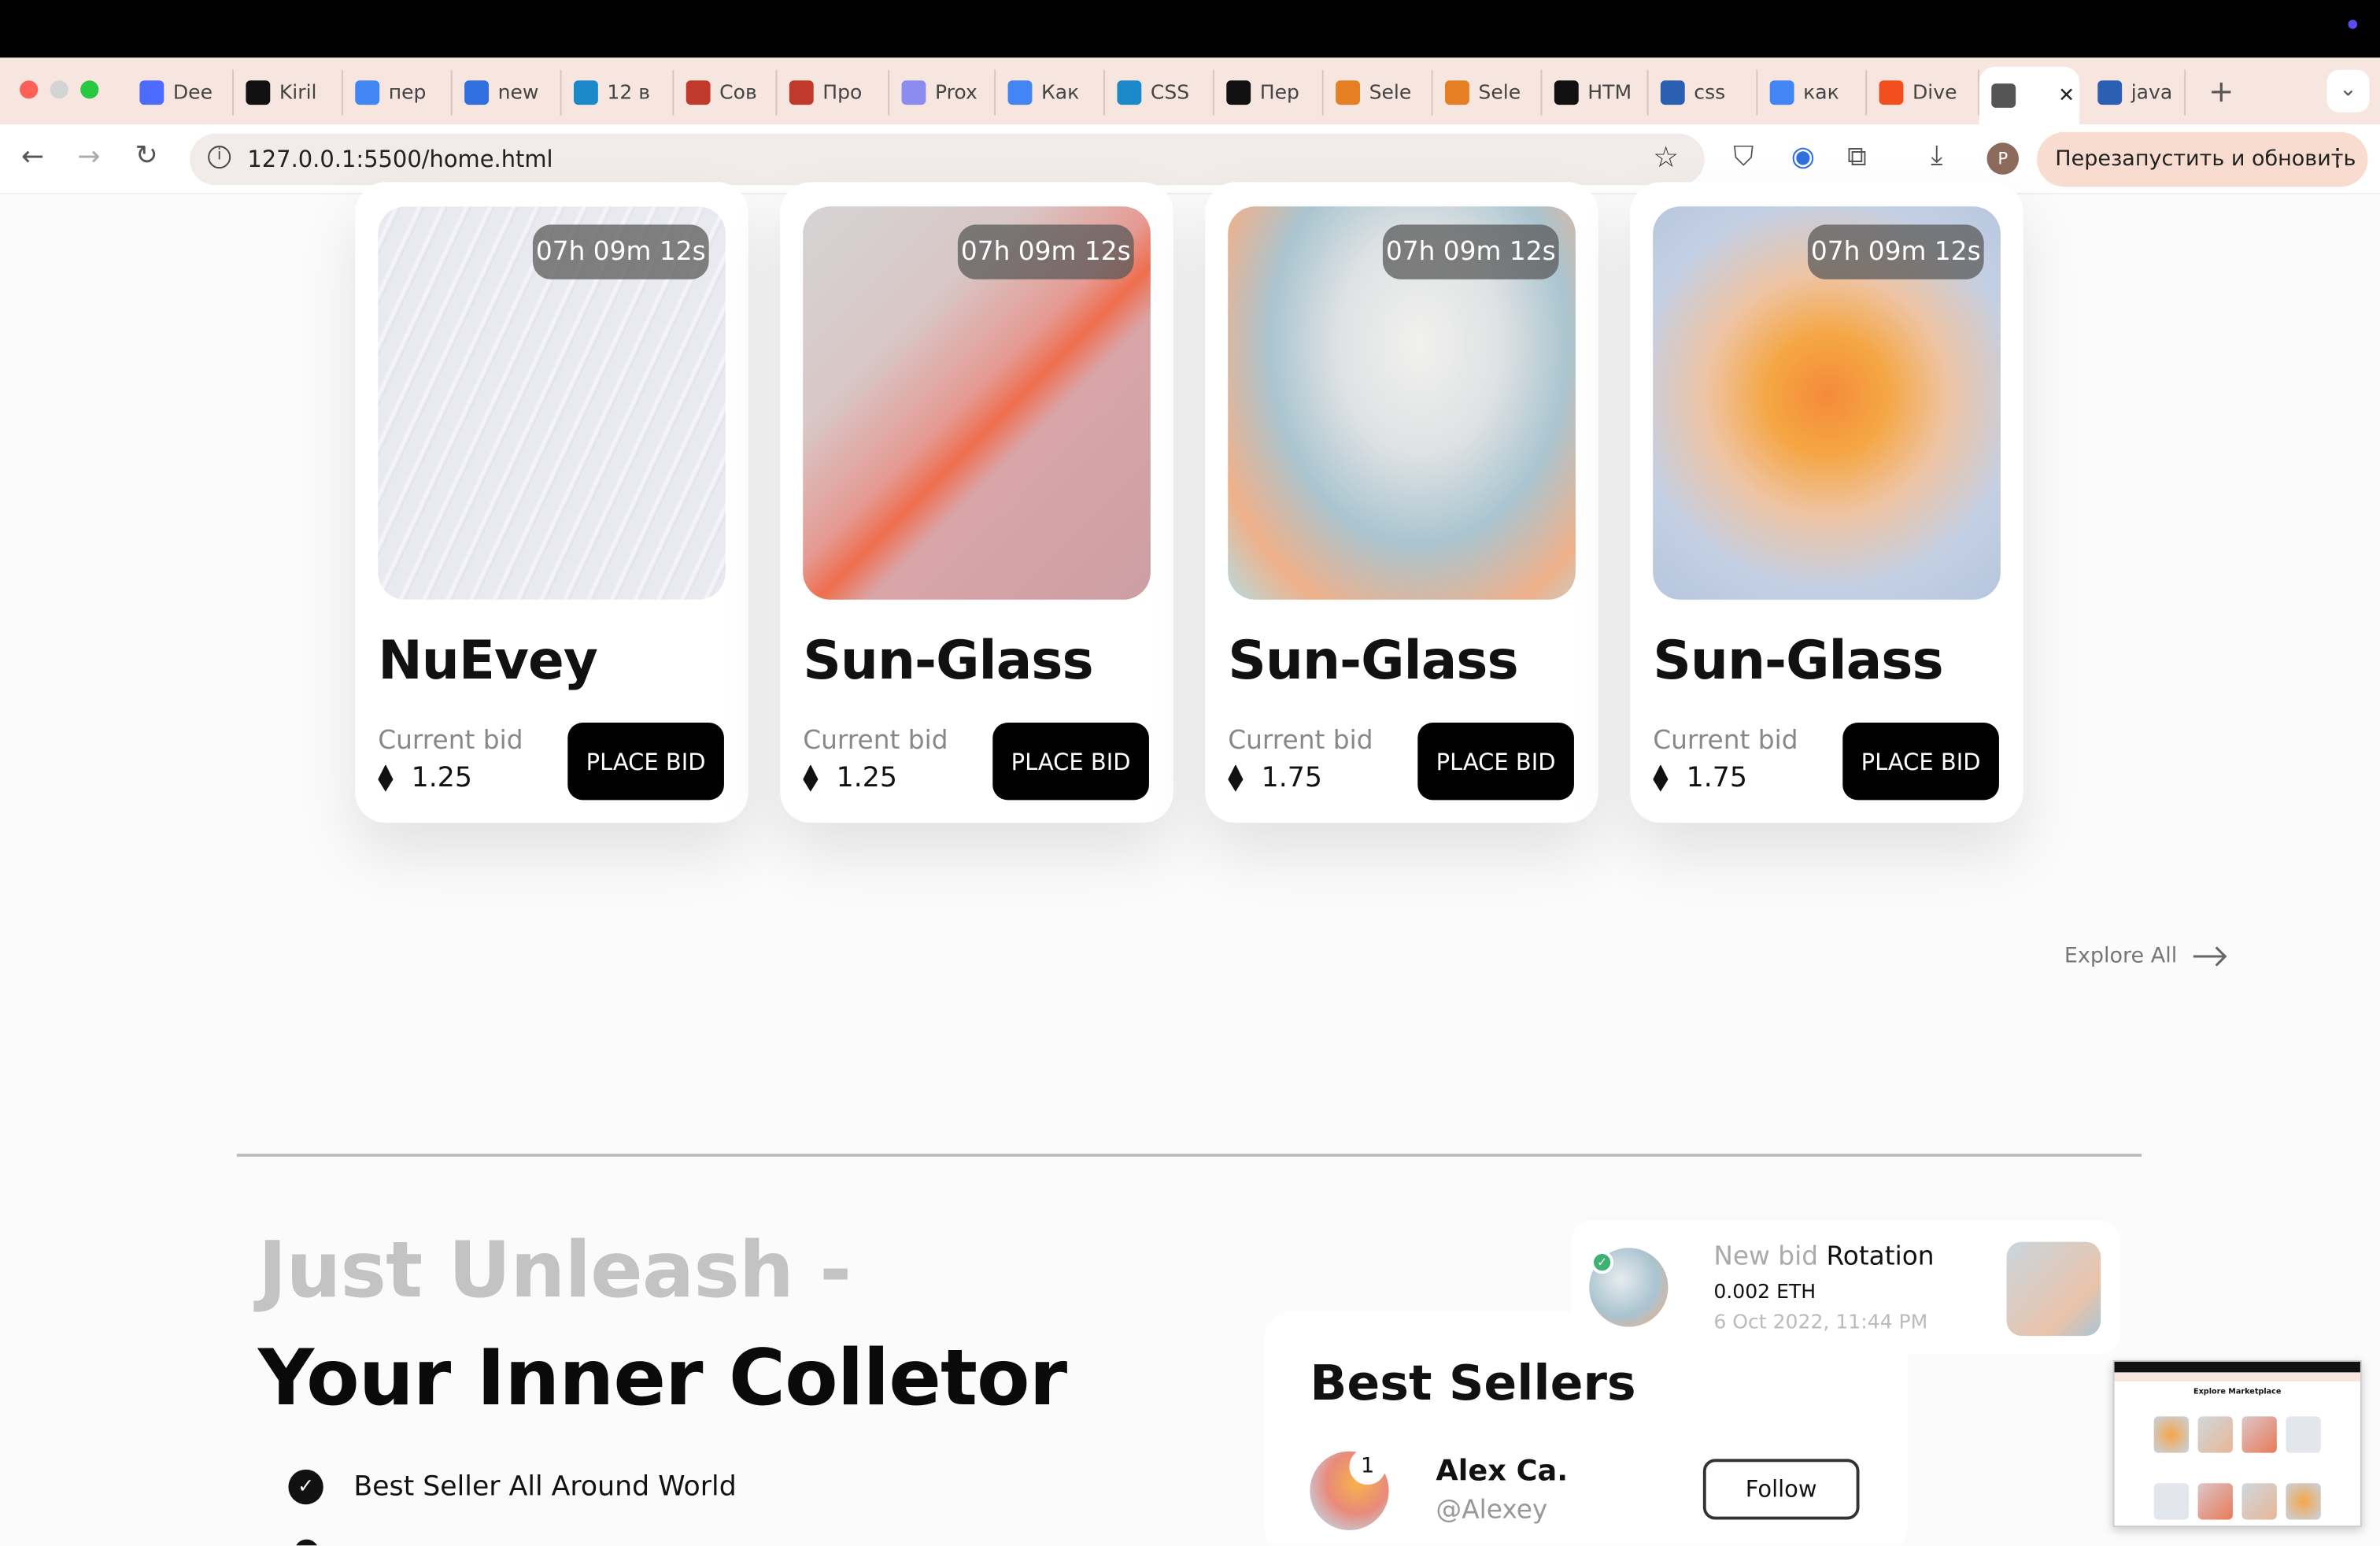 Image resolution: width=2380 pixels, height=1546 pixels. I want to click on browser-tab: Dive, so click(1923, 93).